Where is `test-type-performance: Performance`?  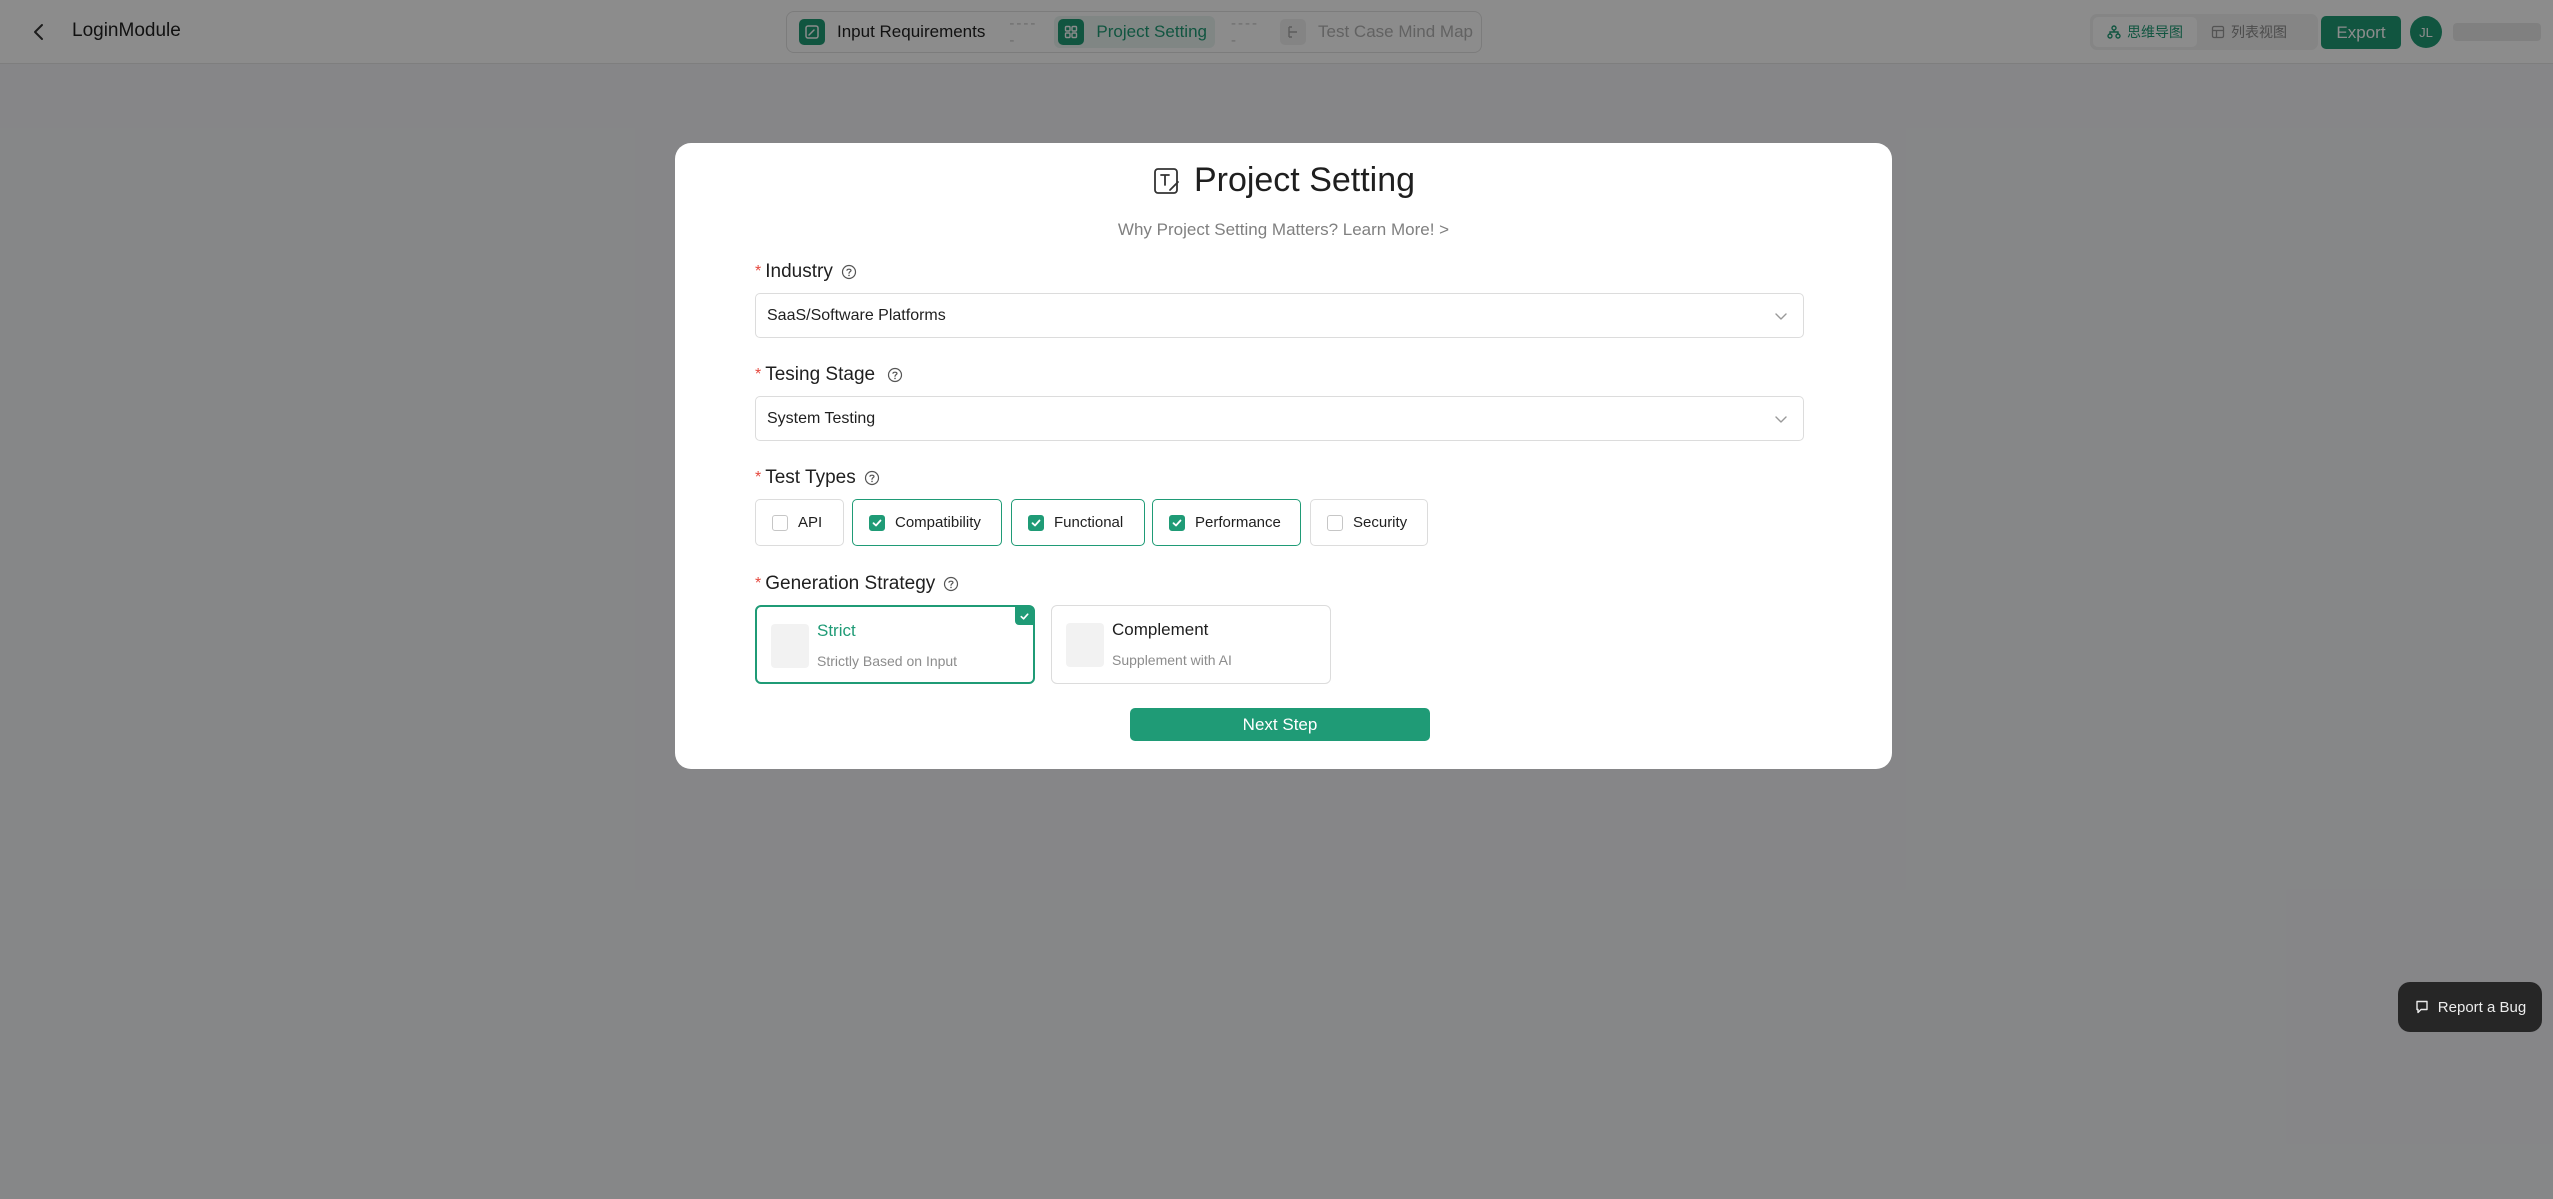 test-type-performance: Performance is located at coordinates (1226, 522).